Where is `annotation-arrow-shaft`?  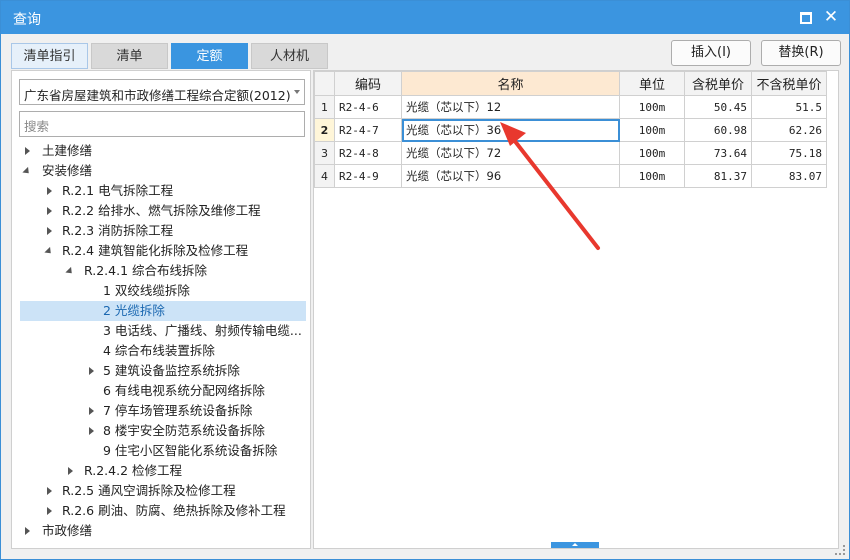 annotation-arrow-shaft is located at coordinates (556, 194).